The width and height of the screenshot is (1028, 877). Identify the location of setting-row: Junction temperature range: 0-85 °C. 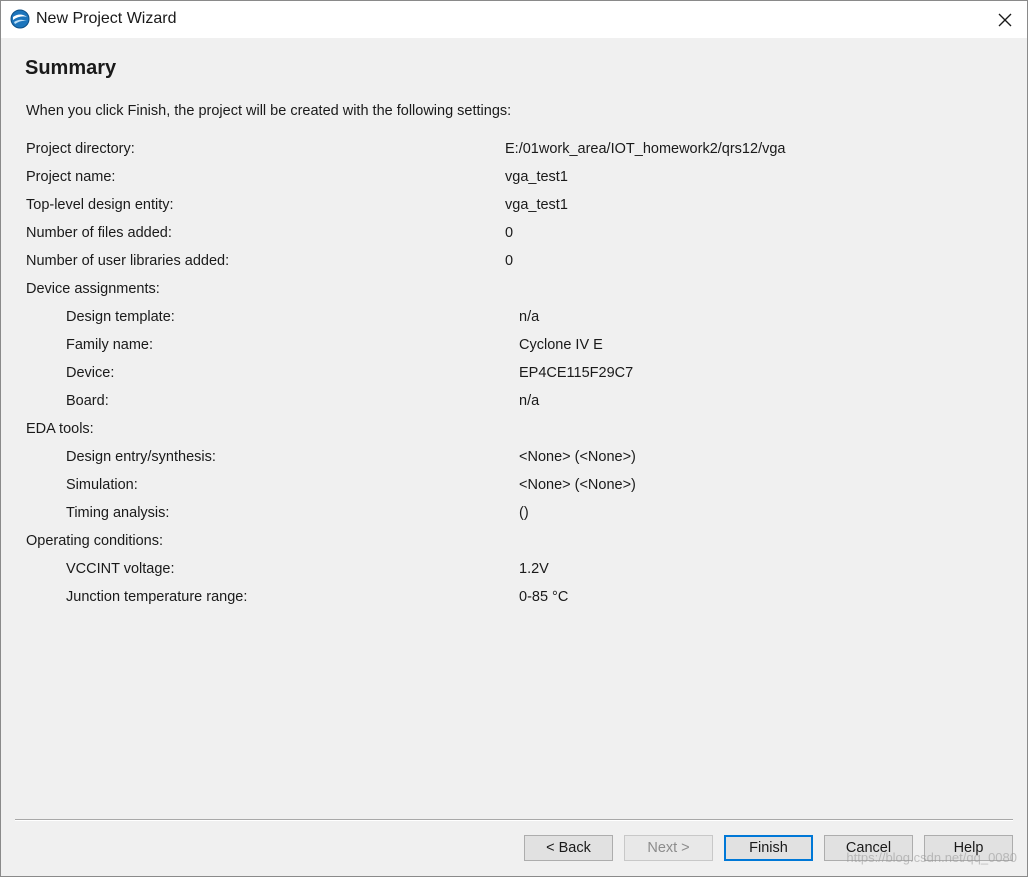
(501, 598).